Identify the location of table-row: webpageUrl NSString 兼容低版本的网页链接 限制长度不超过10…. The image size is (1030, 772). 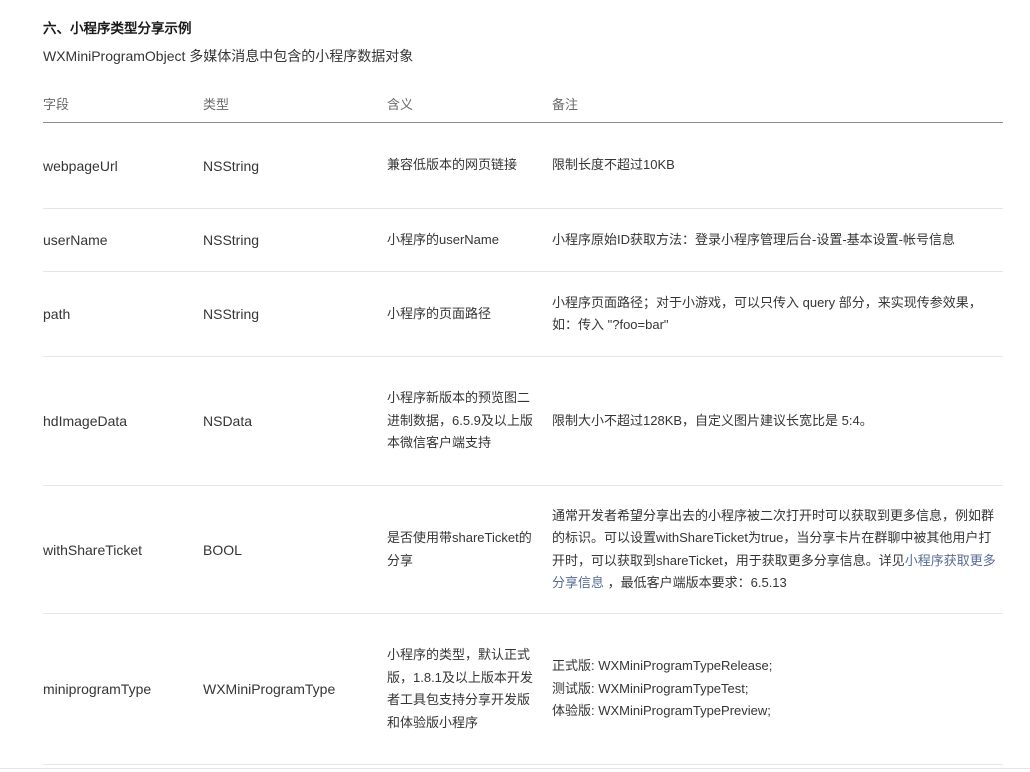
(523, 165).